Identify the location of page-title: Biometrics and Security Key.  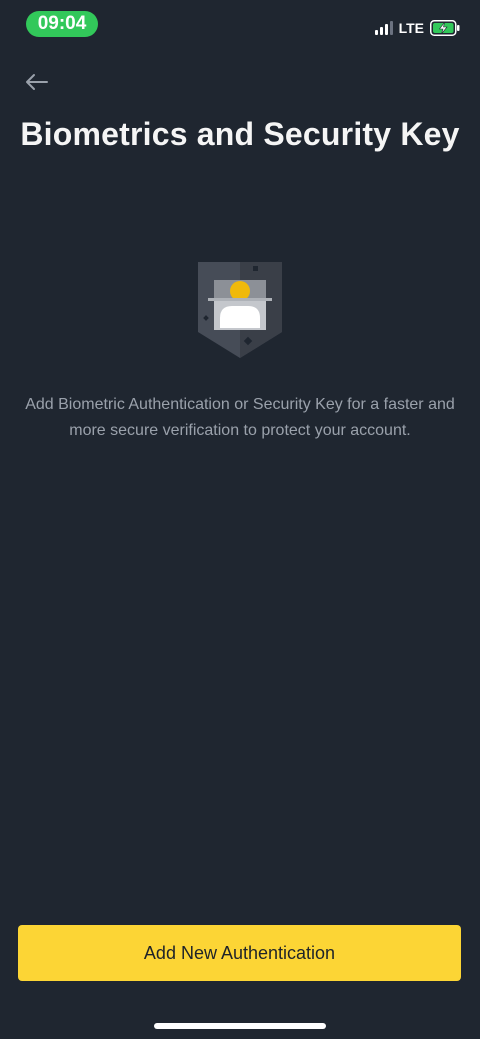
(240, 134).